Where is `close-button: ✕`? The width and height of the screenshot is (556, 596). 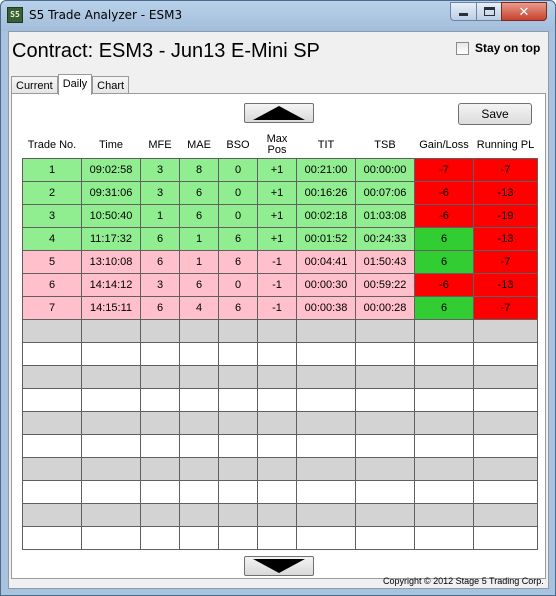 close-button: ✕ is located at coordinates (524, 11).